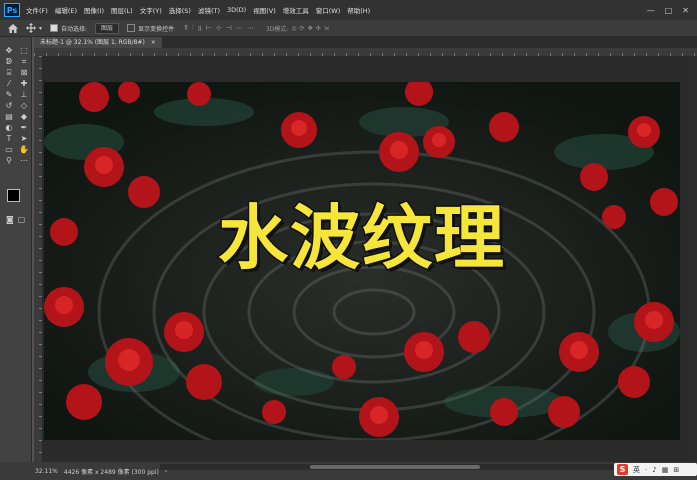  I want to click on 3d-scale-icon: ⇲, so click(326, 28).